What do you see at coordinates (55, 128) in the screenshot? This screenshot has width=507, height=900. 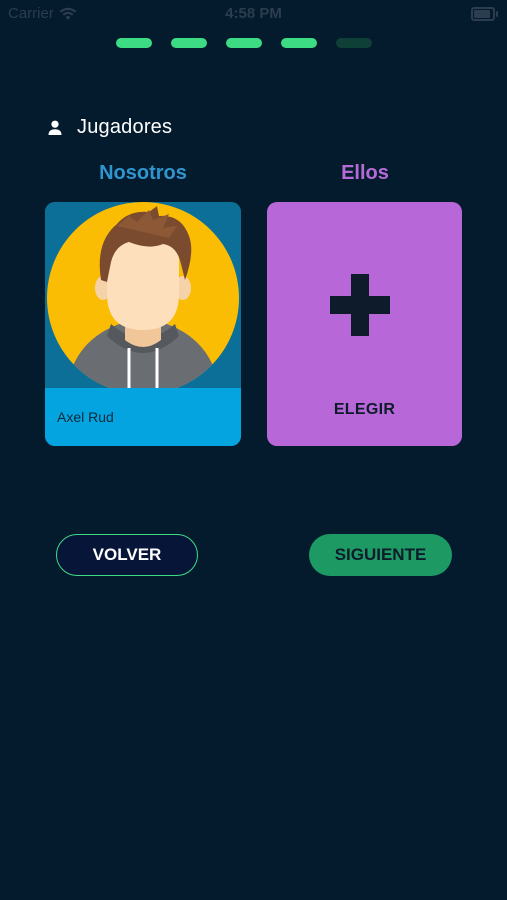 I see `person-icon` at bounding box center [55, 128].